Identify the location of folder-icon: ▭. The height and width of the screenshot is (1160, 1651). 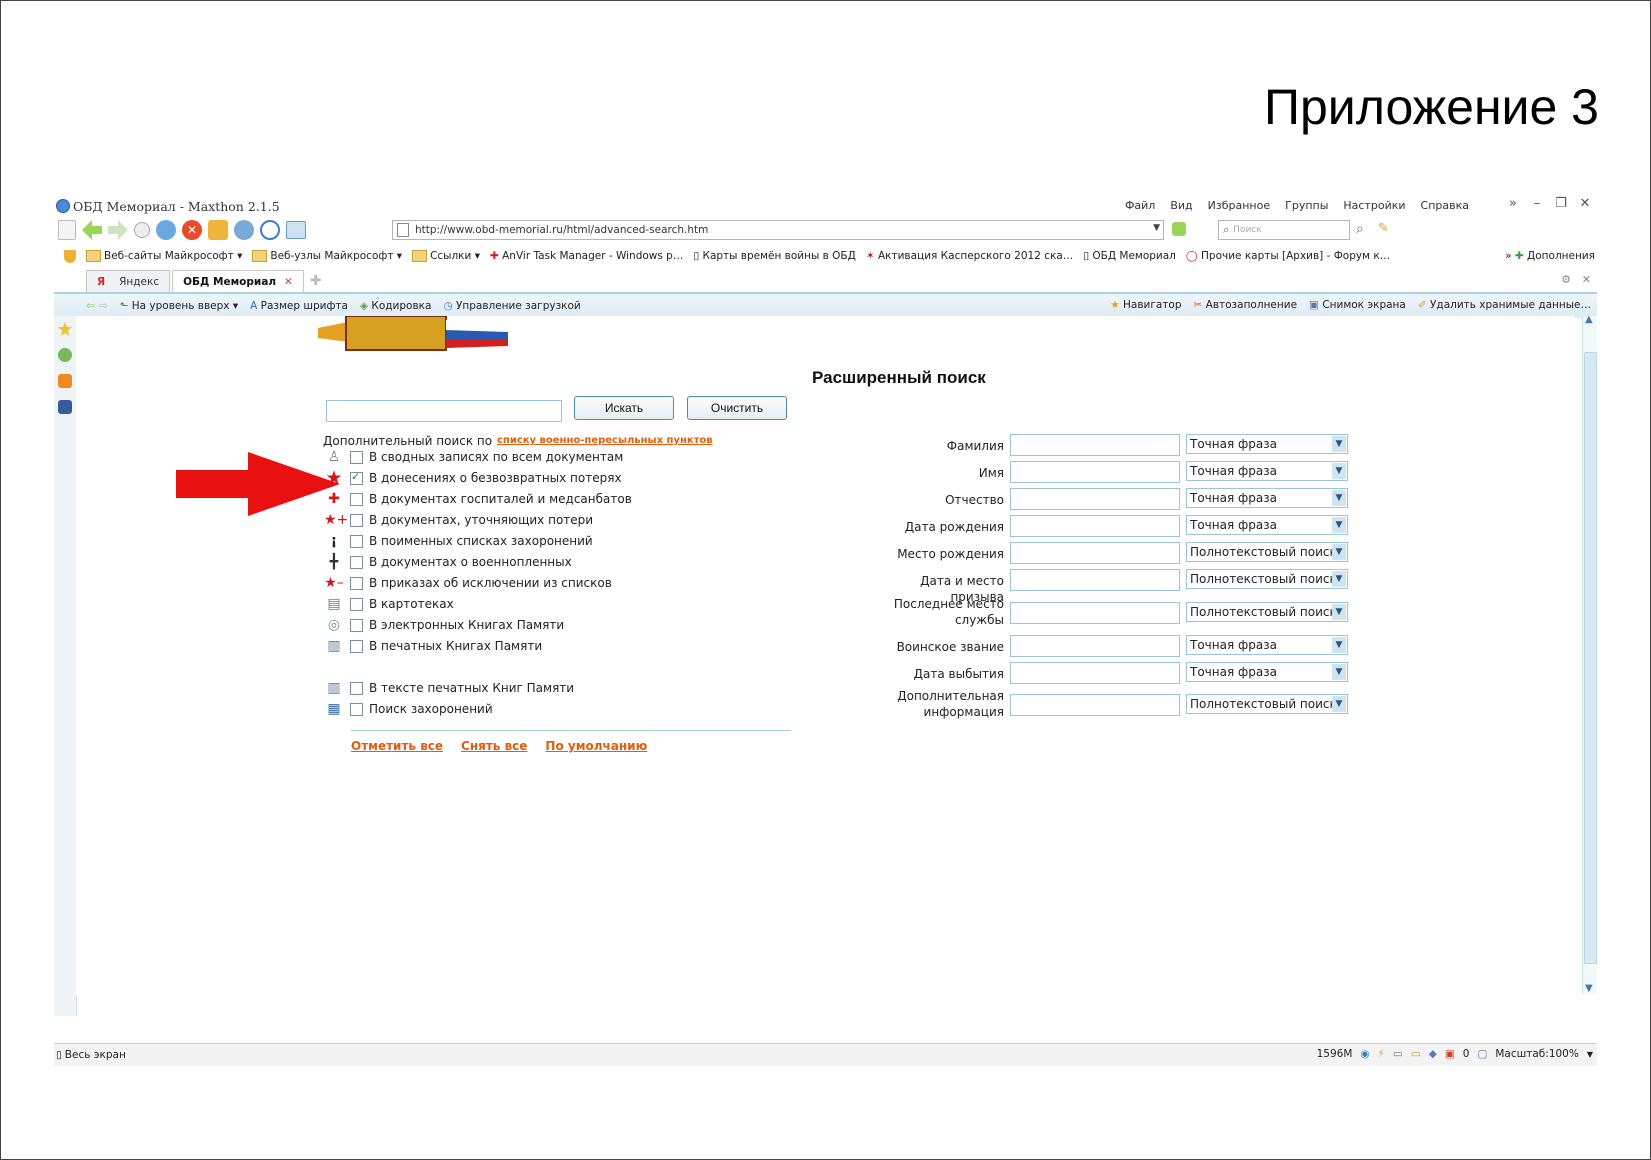
(1416, 1054).